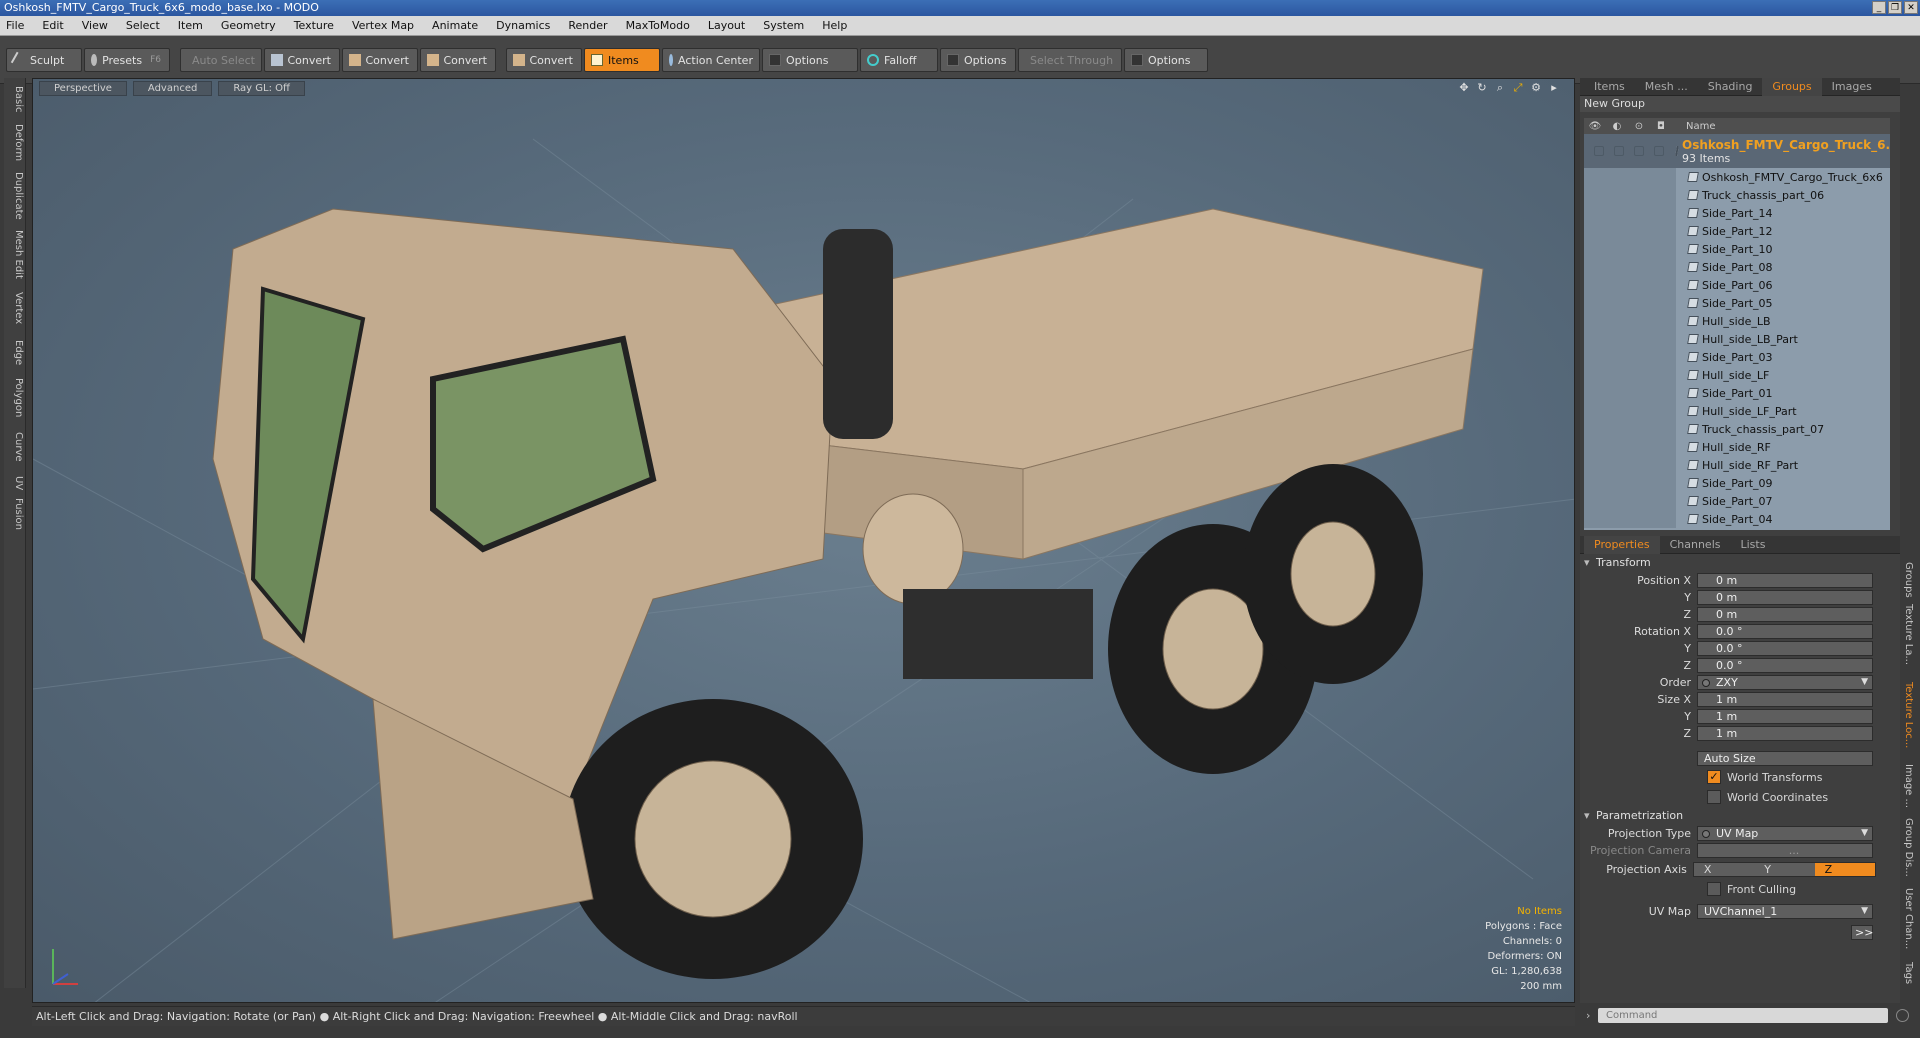 This screenshot has width=1920, height=1038. What do you see at coordinates (314, 25) in the screenshot?
I see `menu-texture: Texture` at bounding box center [314, 25].